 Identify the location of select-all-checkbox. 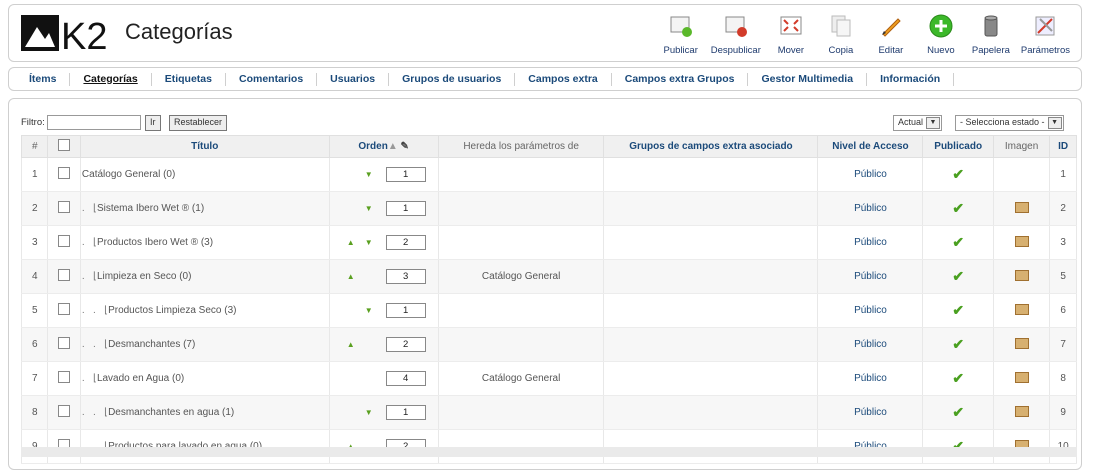
(64, 145).